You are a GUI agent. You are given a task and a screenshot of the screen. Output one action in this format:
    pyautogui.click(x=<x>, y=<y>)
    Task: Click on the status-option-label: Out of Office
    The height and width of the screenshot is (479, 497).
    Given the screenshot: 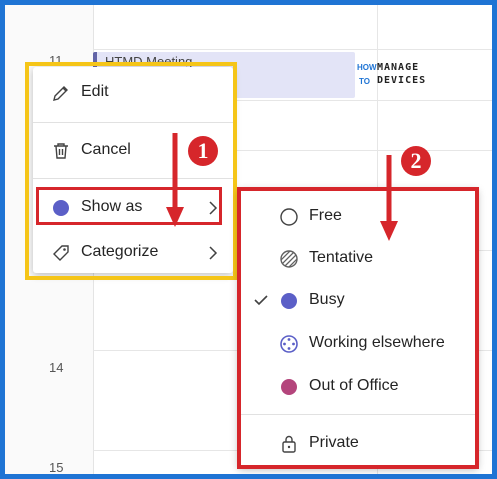 What is the action you would take?
    pyautogui.click(x=354, y=385)
    